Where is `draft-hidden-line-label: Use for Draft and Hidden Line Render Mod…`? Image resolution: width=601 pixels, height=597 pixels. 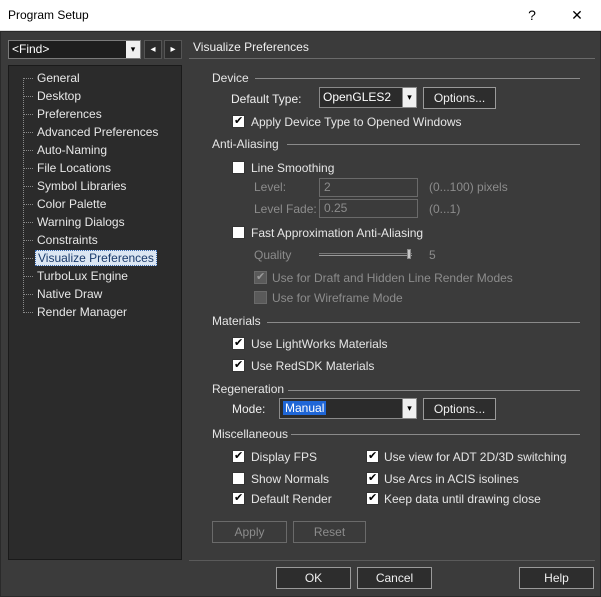 draft-hidden-line-label: Use for Draft and Hidden Line Render Mod… is located at coordinates (392, 278).